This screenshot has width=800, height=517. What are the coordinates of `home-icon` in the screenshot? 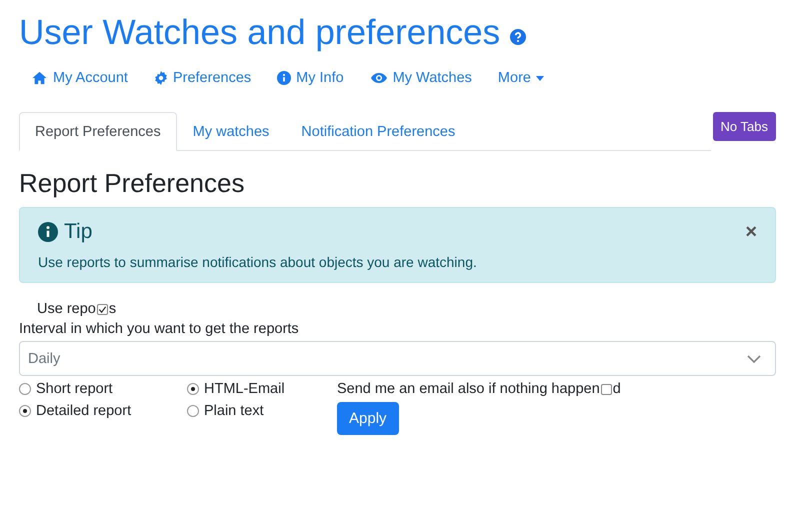 It's located at (39, 78).